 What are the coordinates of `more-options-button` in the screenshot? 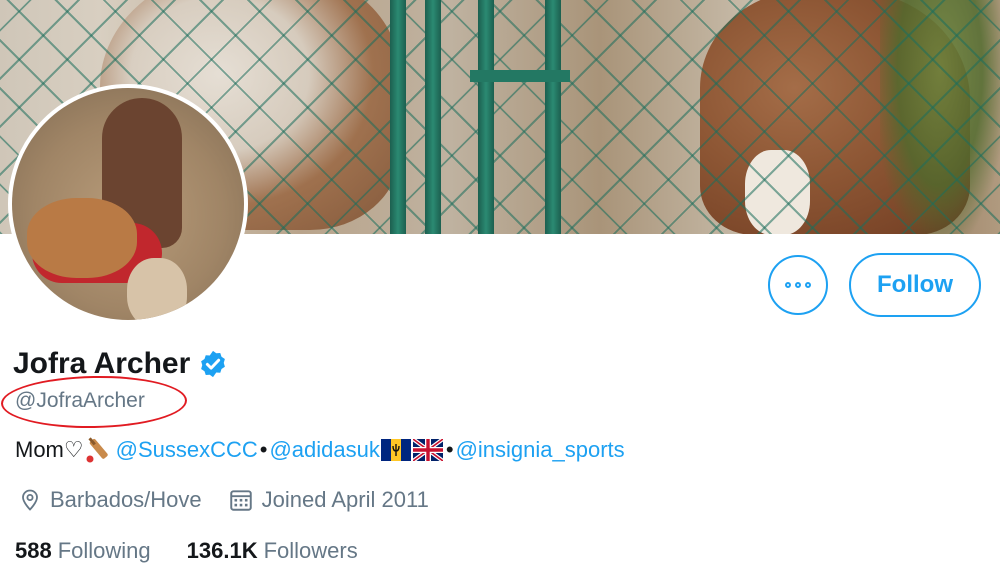 It's located at (798, 285).